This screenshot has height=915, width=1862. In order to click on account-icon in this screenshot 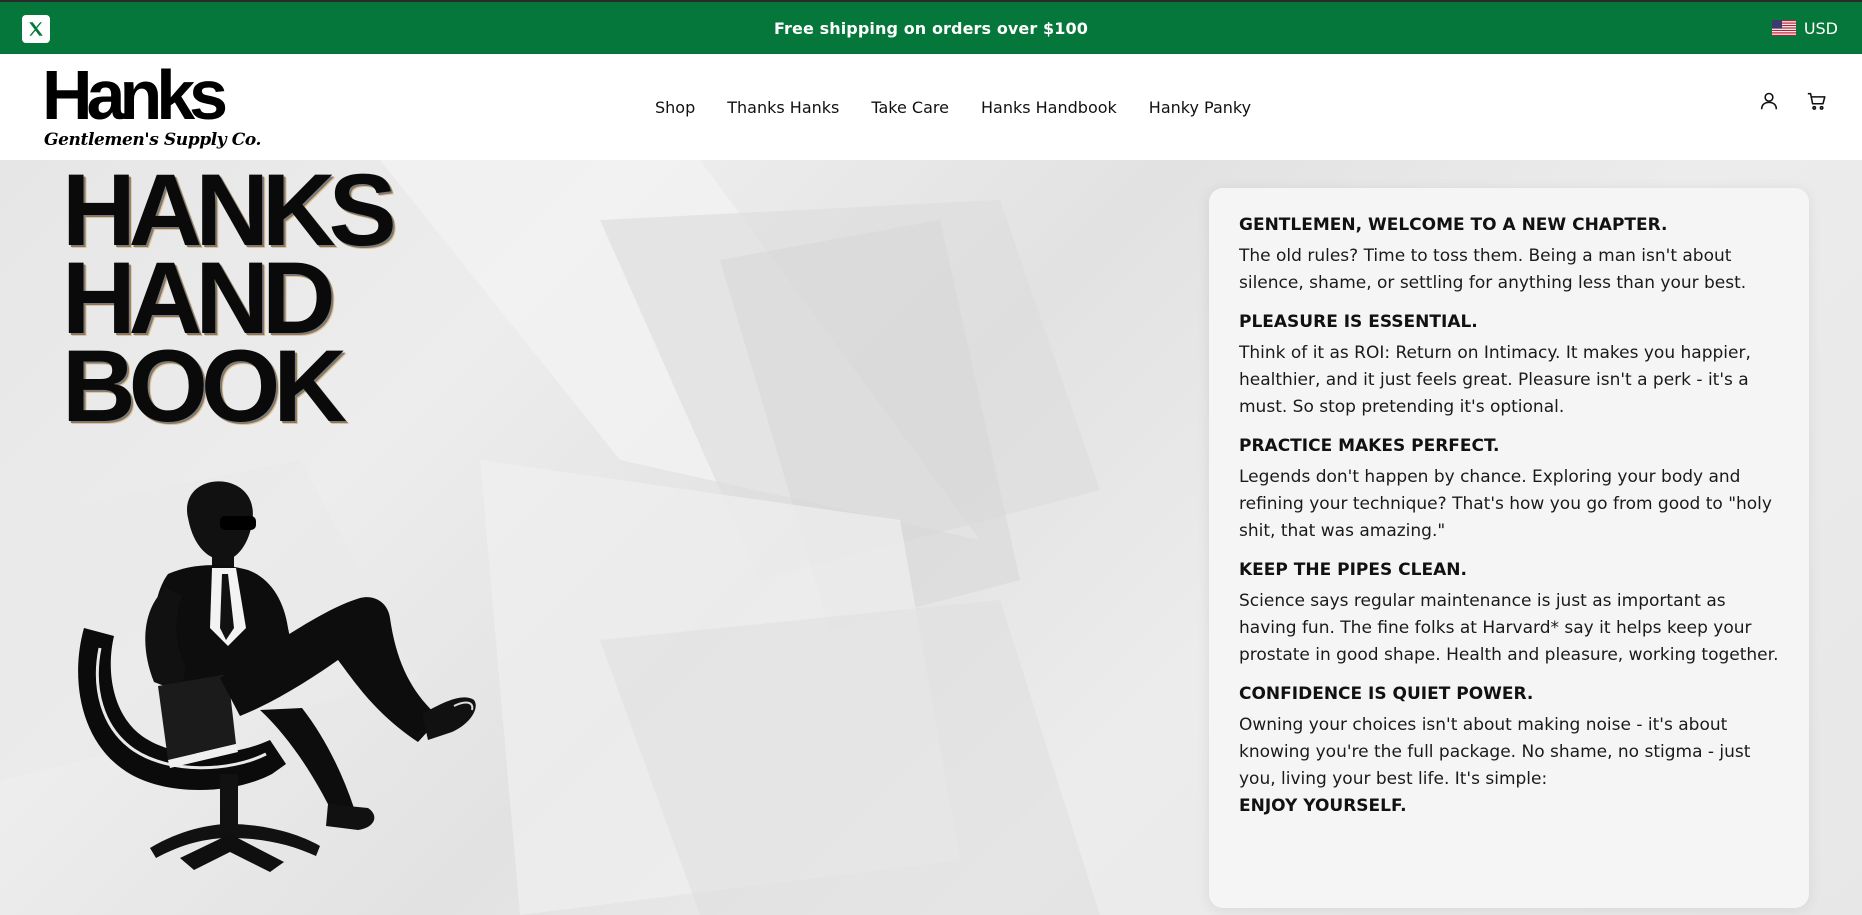, I will do `click(1769, 101)`.